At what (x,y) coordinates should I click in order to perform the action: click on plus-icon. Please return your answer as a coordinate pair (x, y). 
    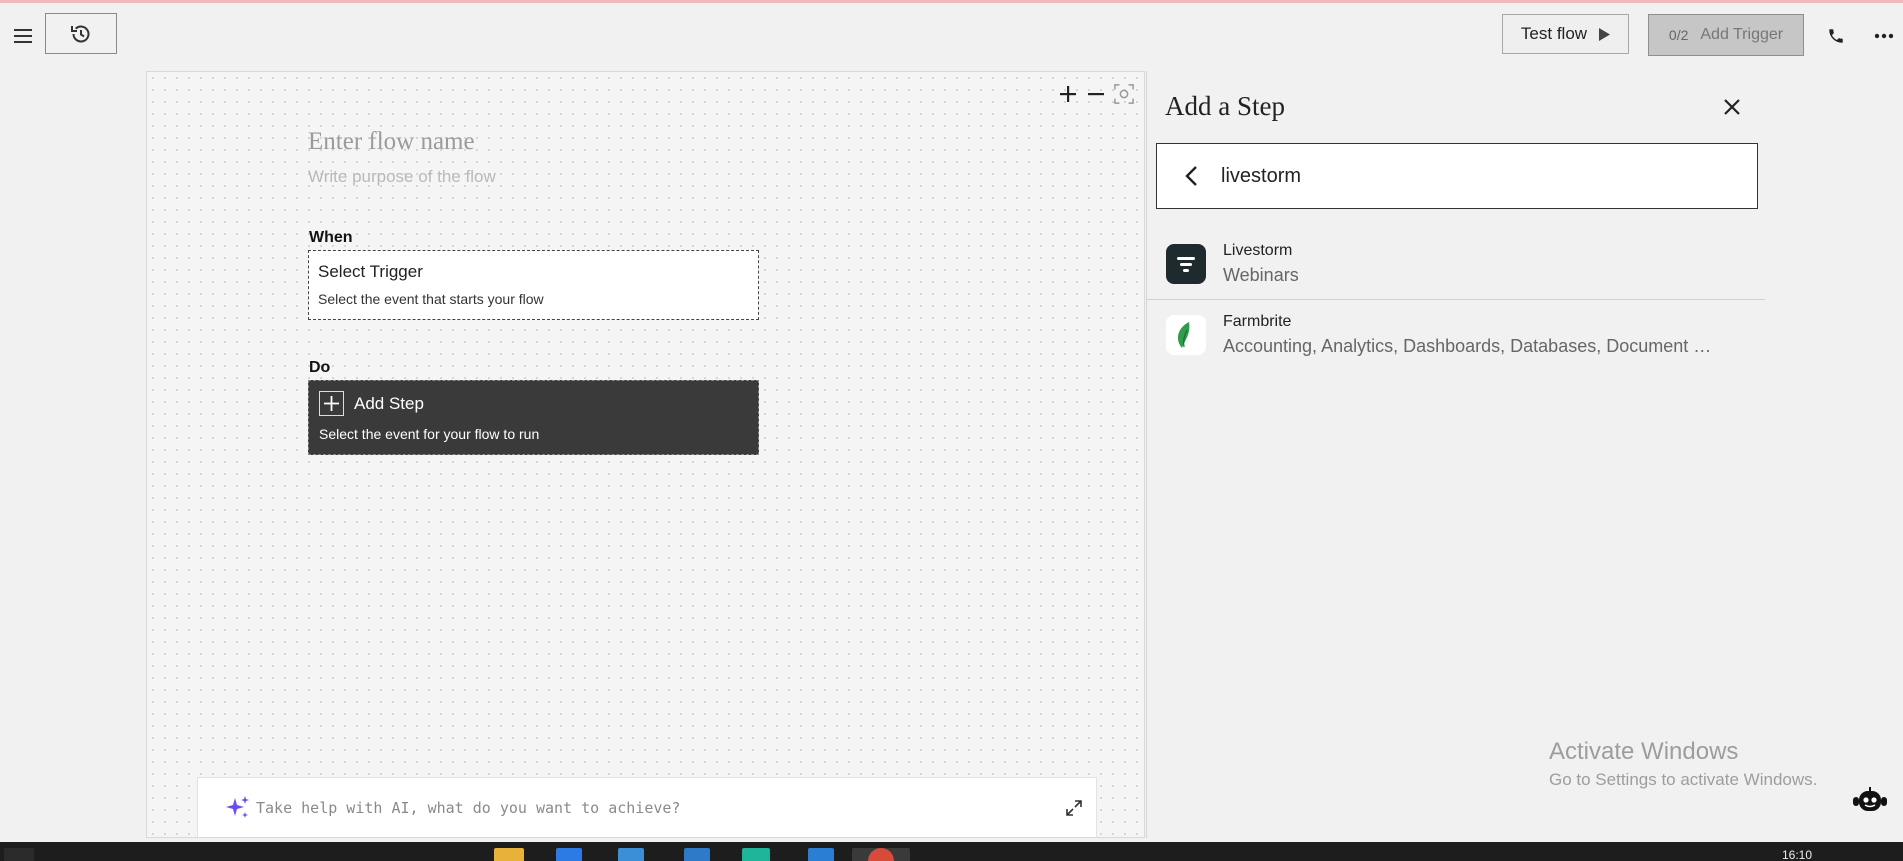
    Looking at the image, I should click on (1068, 94).